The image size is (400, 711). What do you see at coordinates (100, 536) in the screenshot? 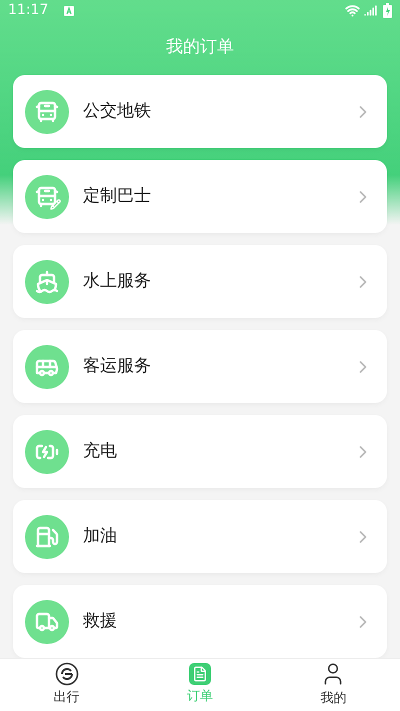
I see `category-label: 加油` at bounding box center [100, 536].